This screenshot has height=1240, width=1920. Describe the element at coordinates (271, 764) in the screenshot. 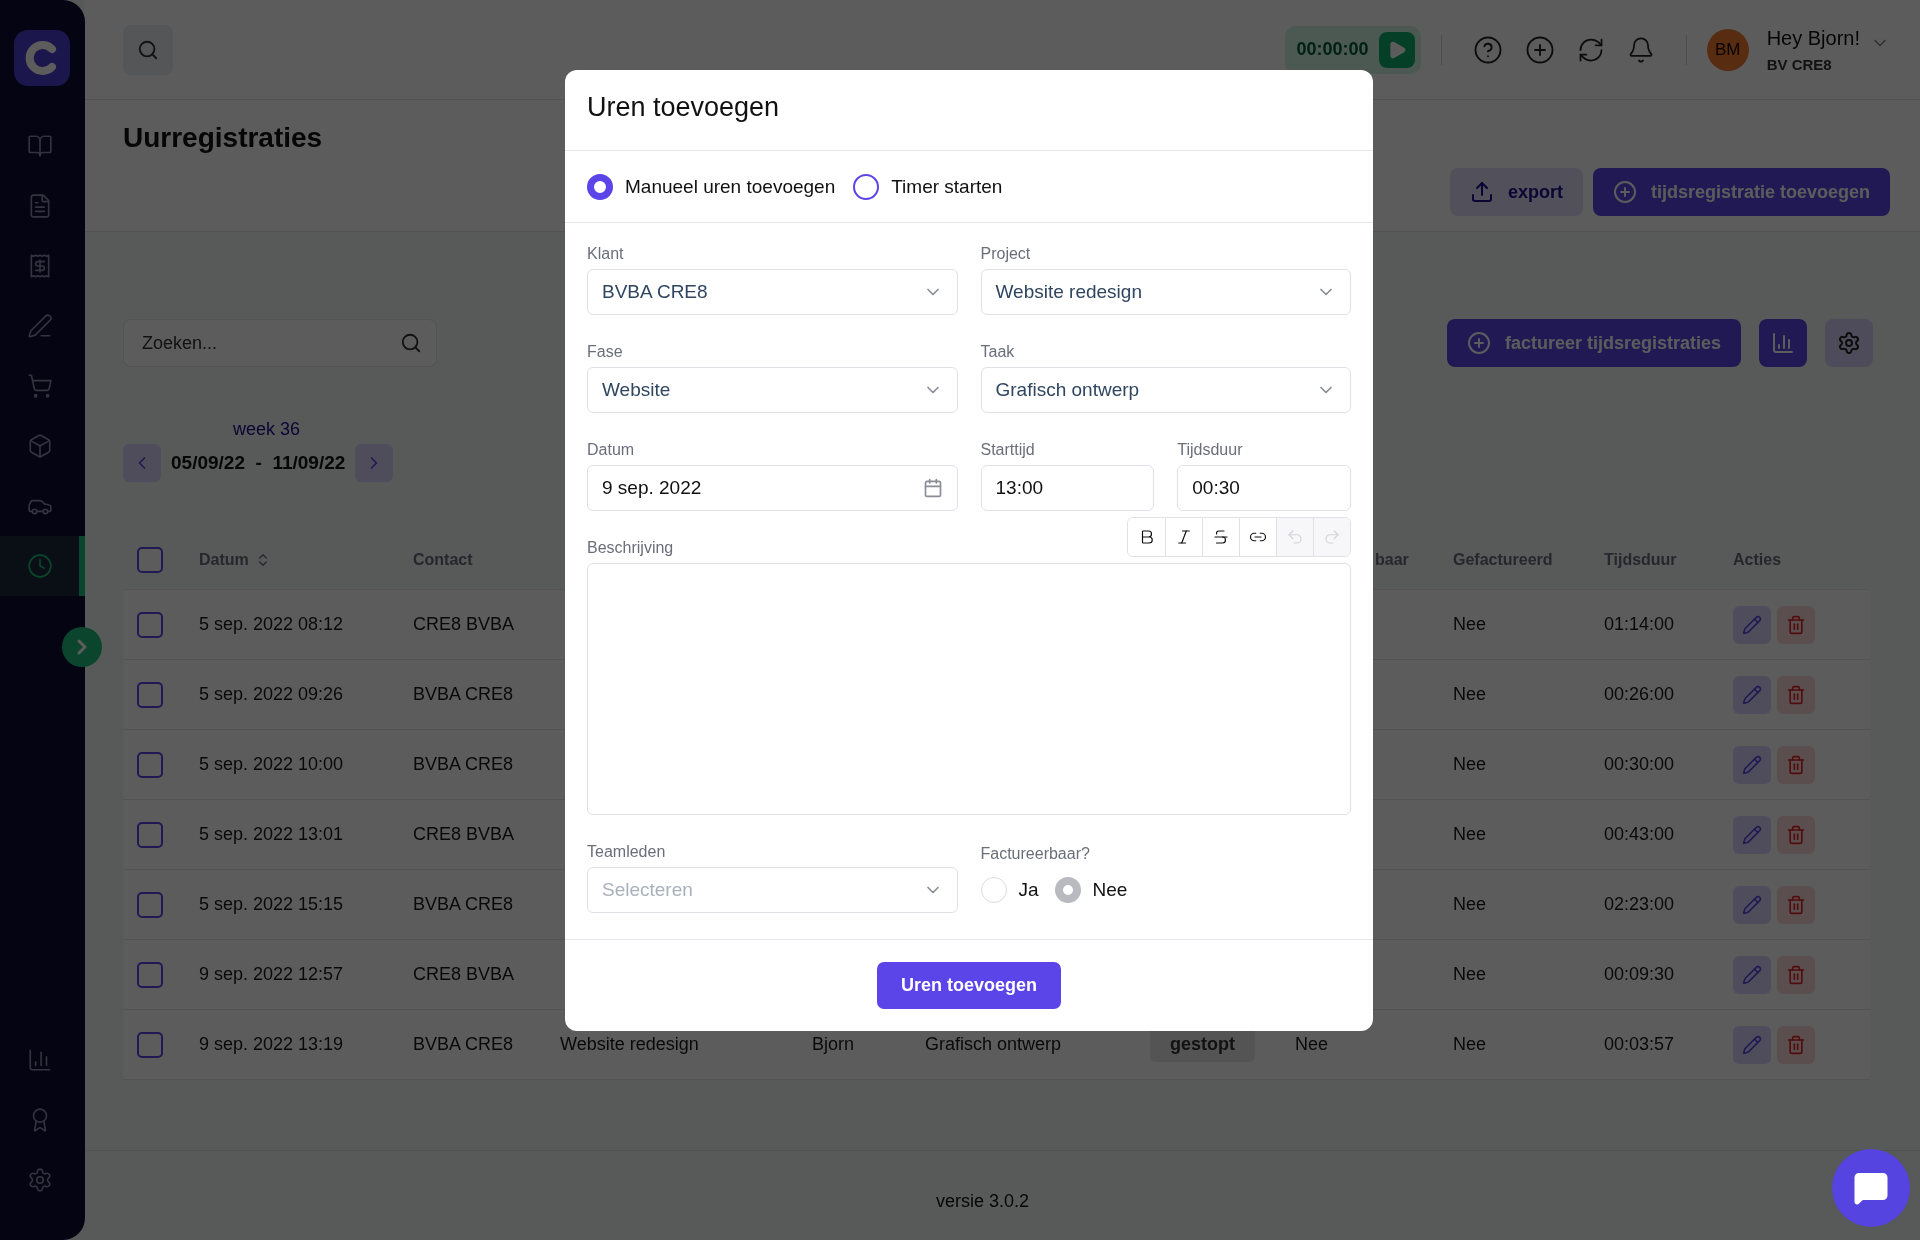

I see `table-cell: 5 sep. 2022 10:00` at that location.